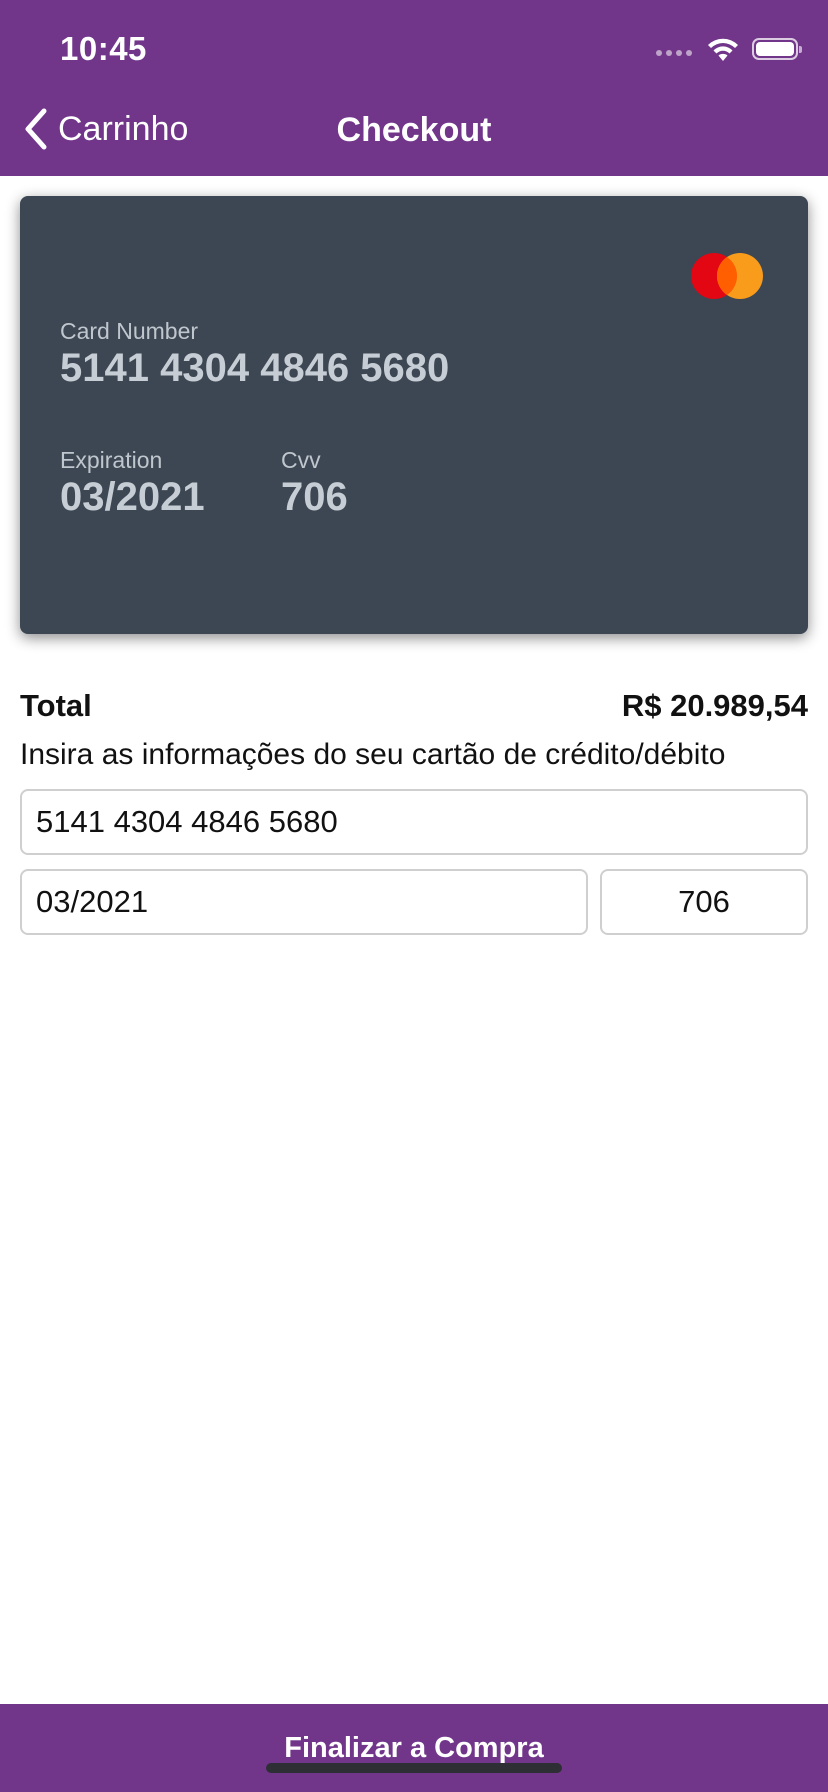 The image size is (828, 1792). I want to click on chevron-left-icon, so click(36, 129).